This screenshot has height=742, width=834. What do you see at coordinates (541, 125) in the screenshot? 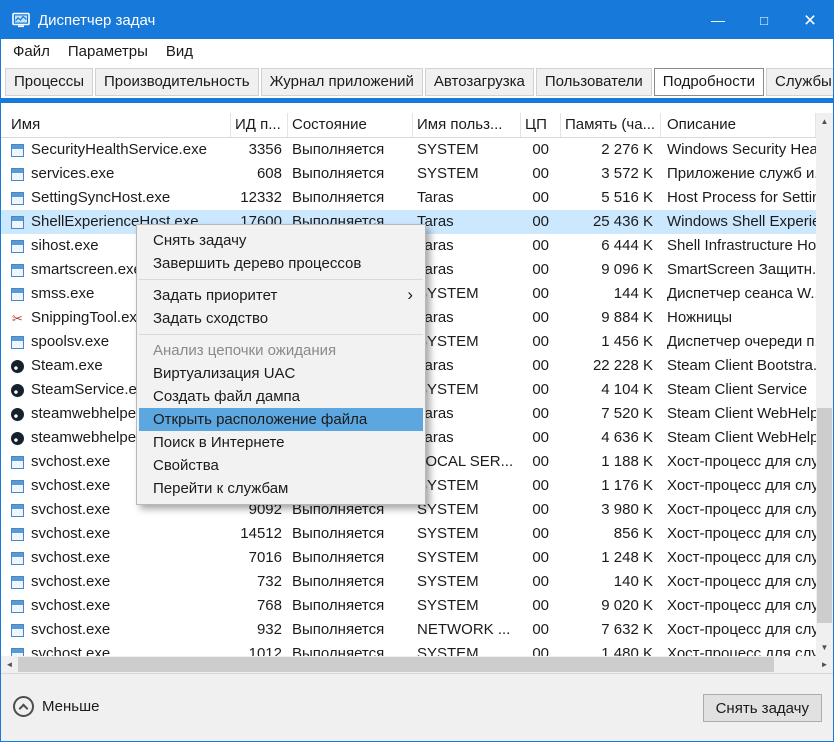
I see `column-header-cpu: ЦП` at bounding box center [541, 125].